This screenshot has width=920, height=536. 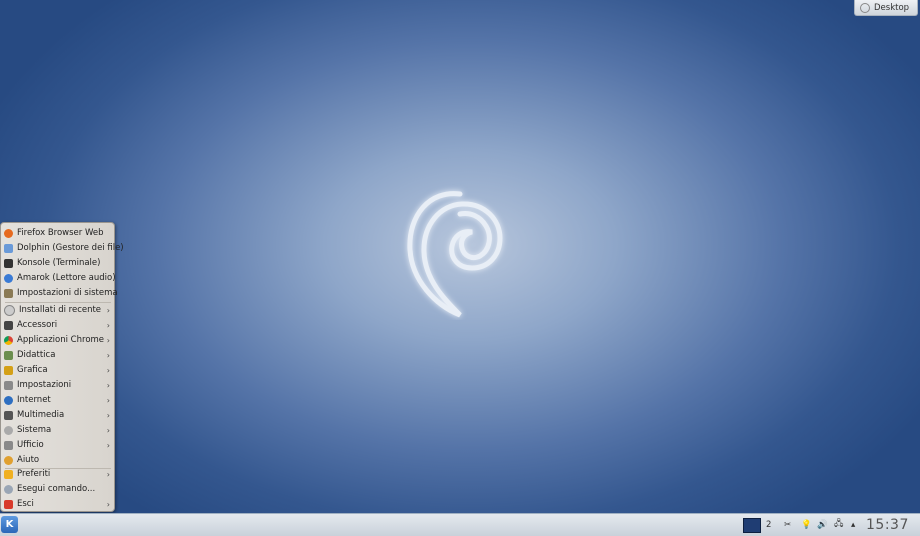 What do you see at coordinates (787, 525) in the screenshot?
I see `clipboard-icon: ✂` at bounding box center [787, 525].